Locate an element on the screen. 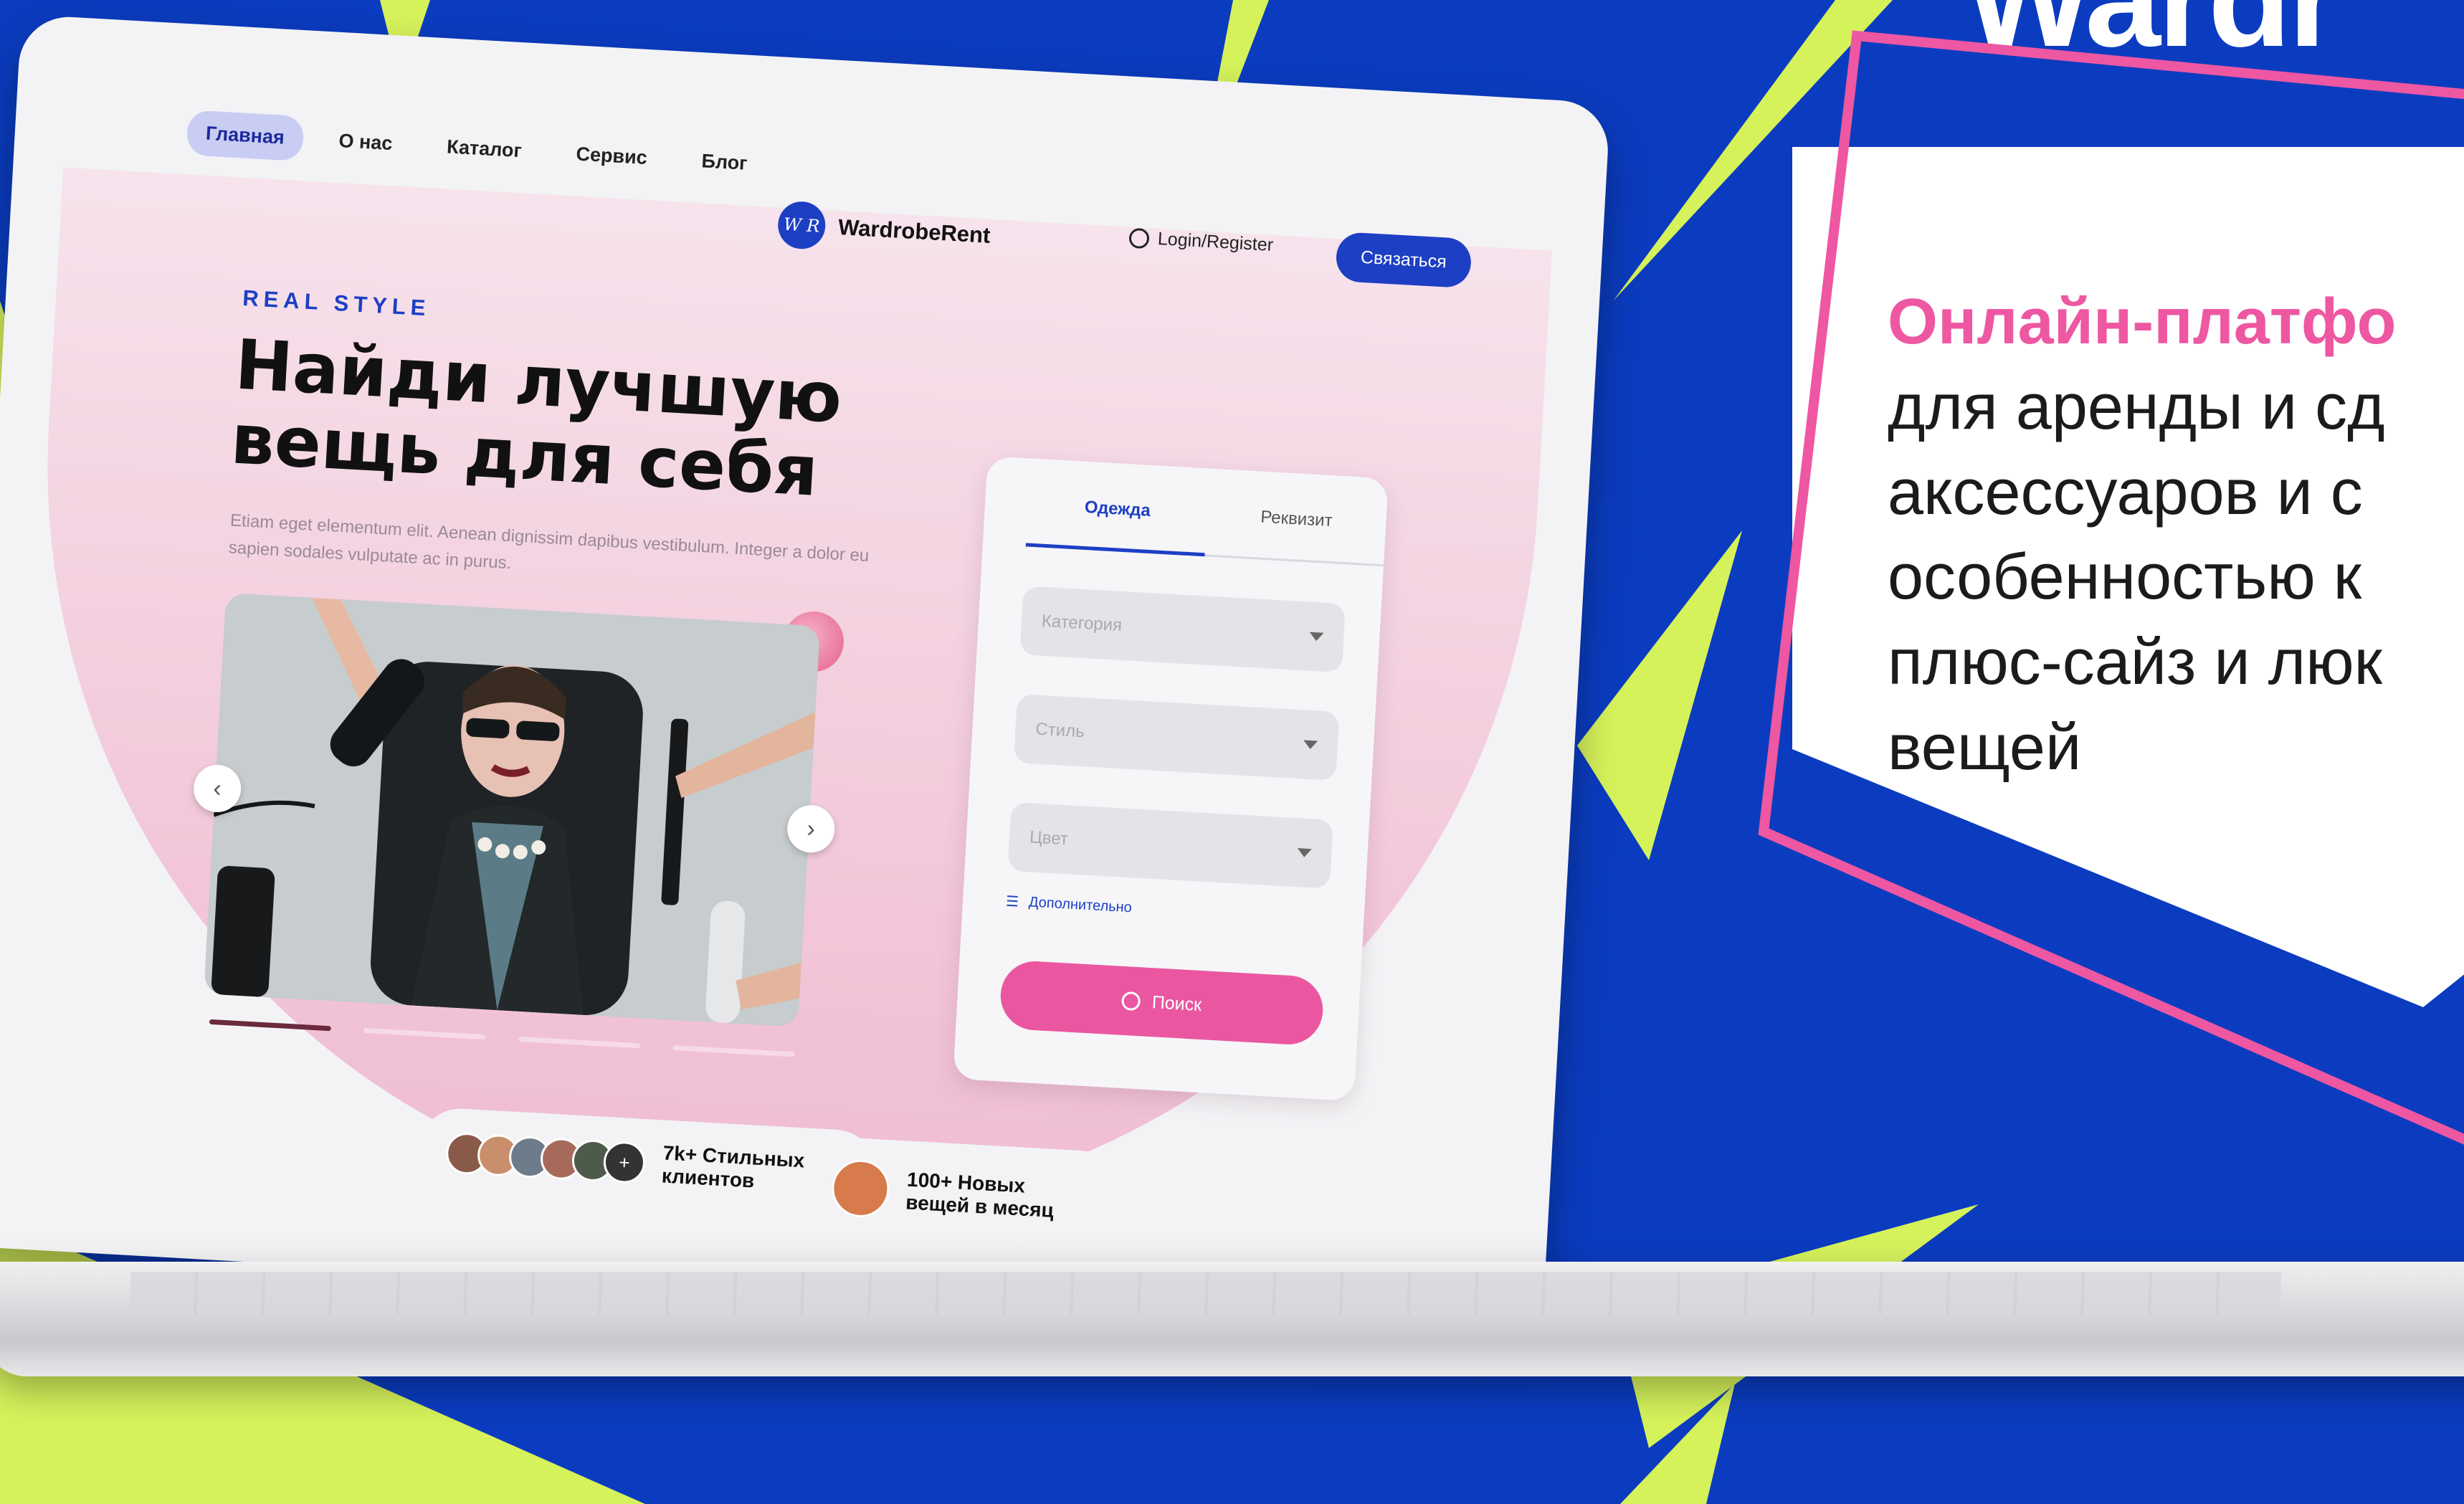 Image resolution: width=2464 pixels, height=1504 pixels. color-select: Цвет is located at coordinates (1170, 845).